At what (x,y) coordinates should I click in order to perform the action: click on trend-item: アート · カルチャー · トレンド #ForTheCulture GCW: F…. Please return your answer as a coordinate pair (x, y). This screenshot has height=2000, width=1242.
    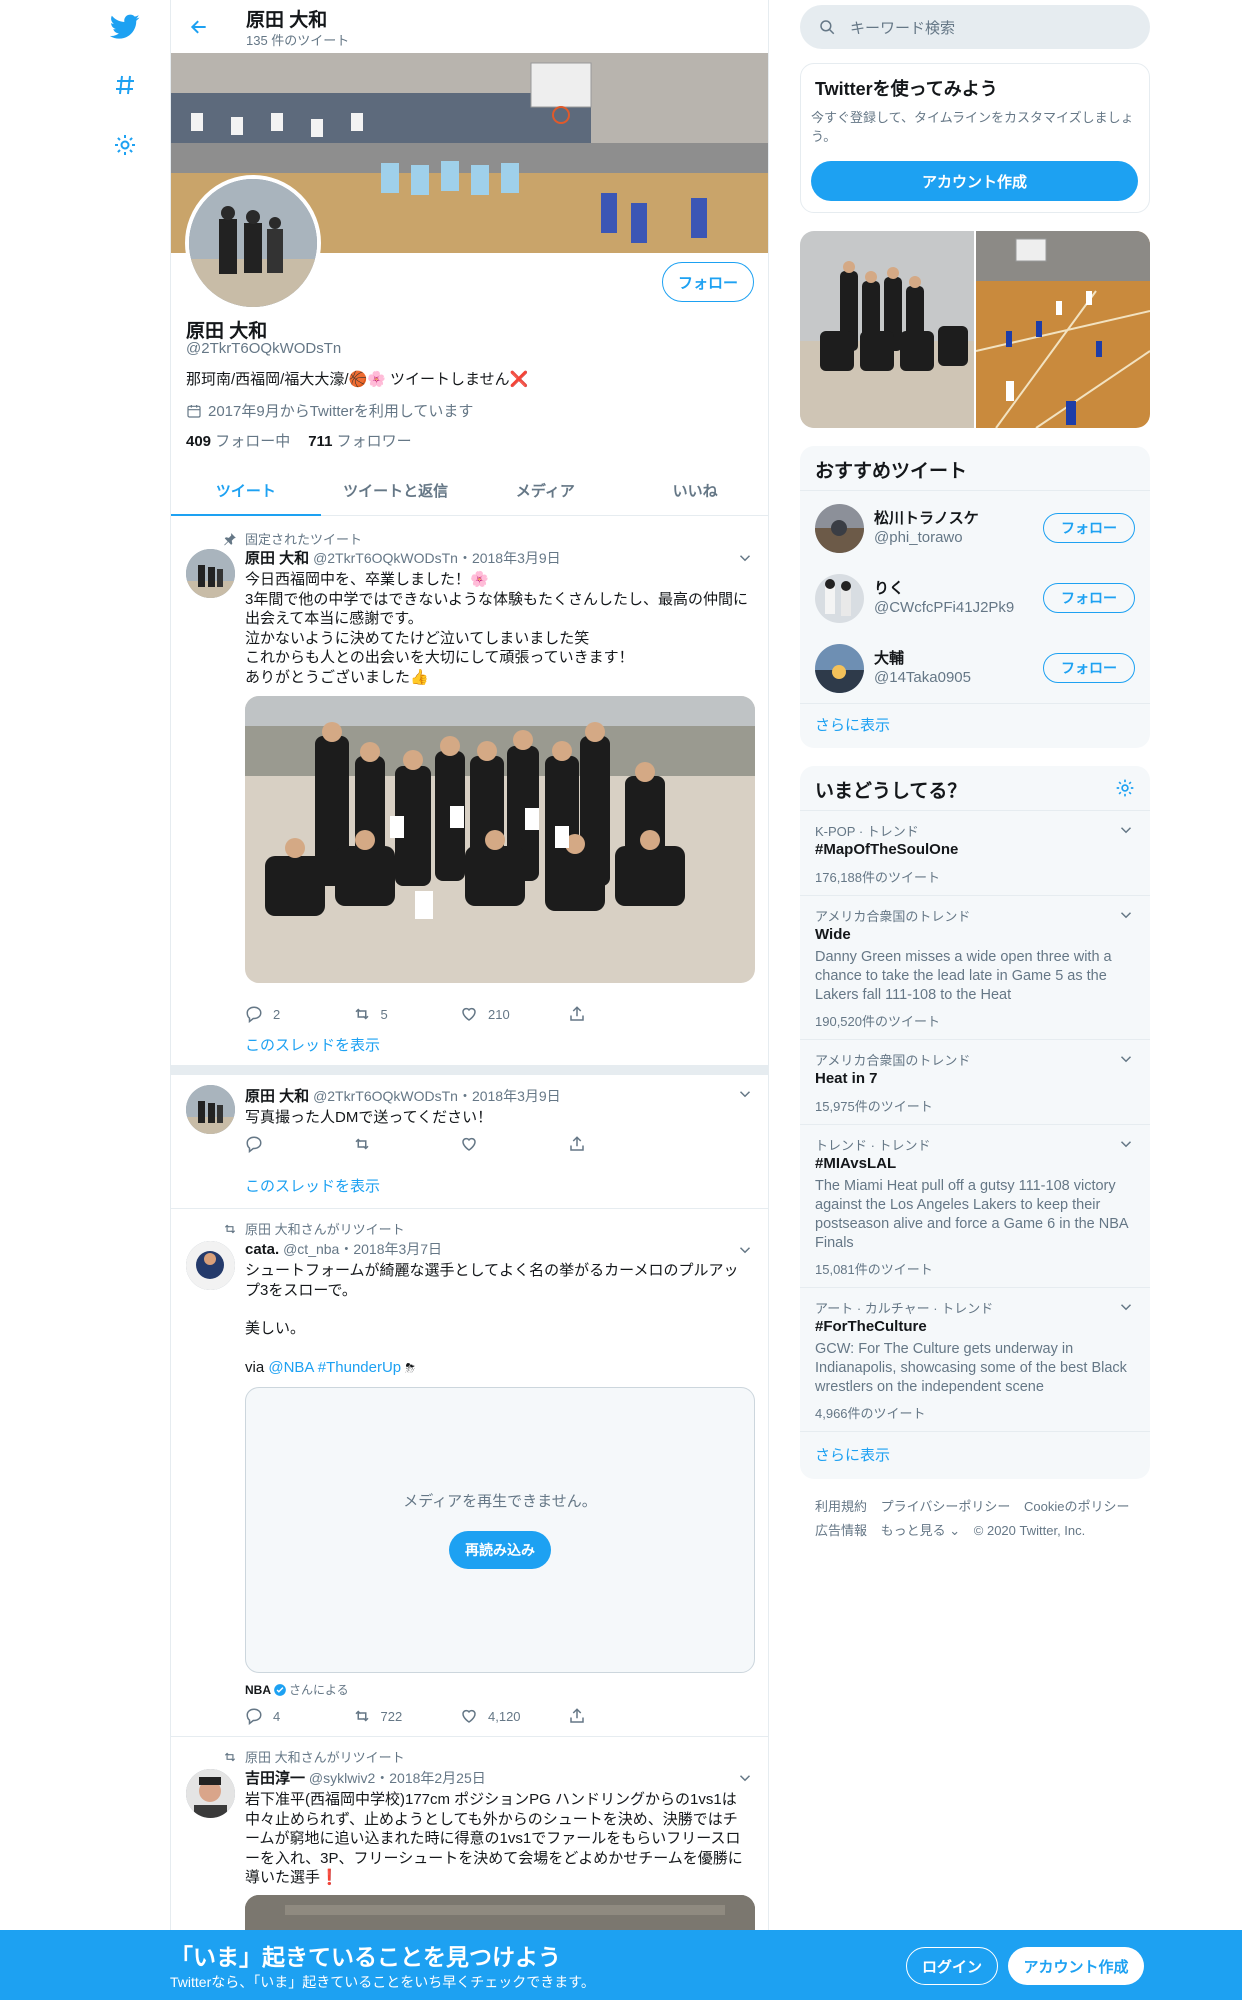
    Looking at the image, I should click on (975, 1359).